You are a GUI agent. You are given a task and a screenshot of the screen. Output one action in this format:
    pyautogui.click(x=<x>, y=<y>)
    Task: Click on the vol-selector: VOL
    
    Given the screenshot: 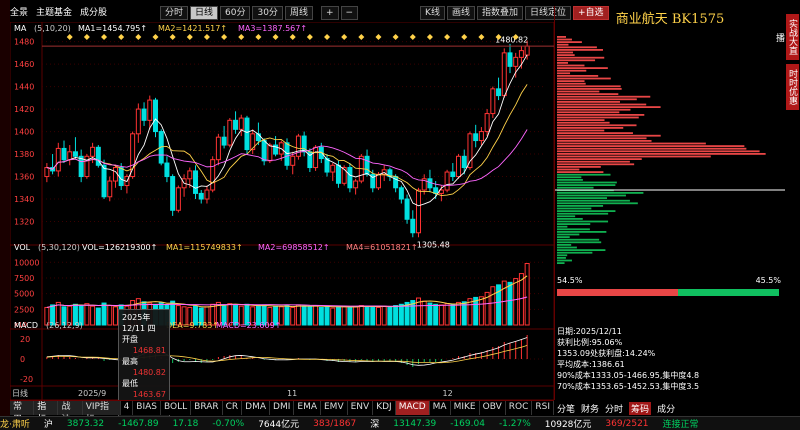 What is the action you would take?
    pyautogui.click(x=22, y=247)
    